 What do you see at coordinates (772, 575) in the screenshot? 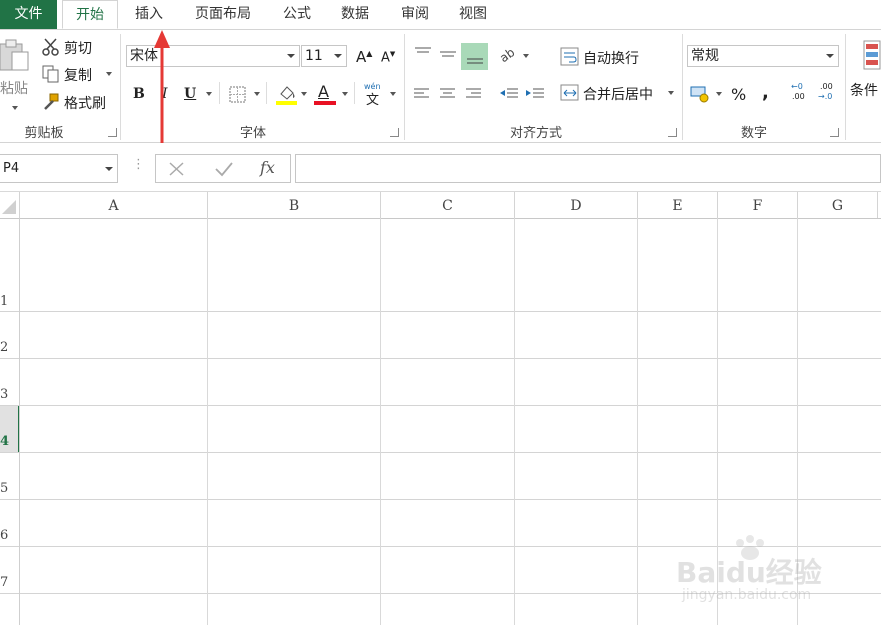
I see `baidu-watermark: Baidu经验 jingyan.baidu.com` at bounding box center [772, 575].